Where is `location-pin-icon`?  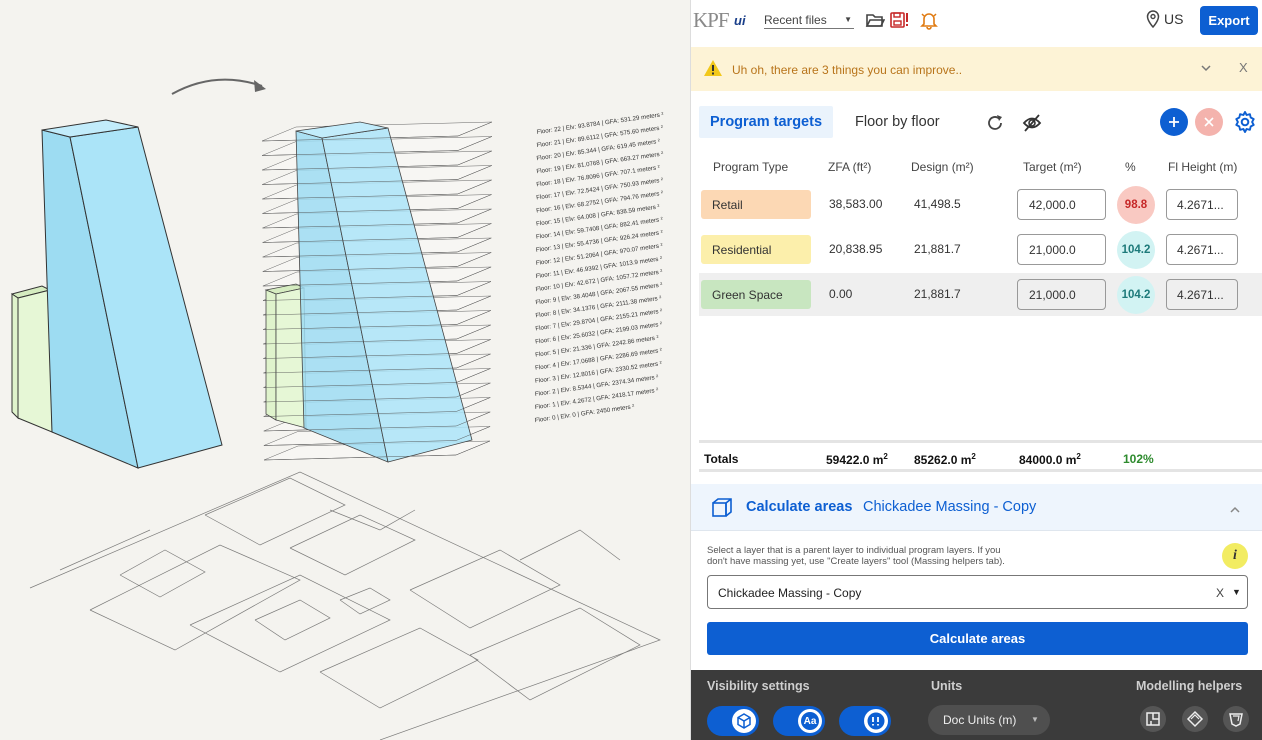
location-pin-icon is located at coordinates (1153, 19).